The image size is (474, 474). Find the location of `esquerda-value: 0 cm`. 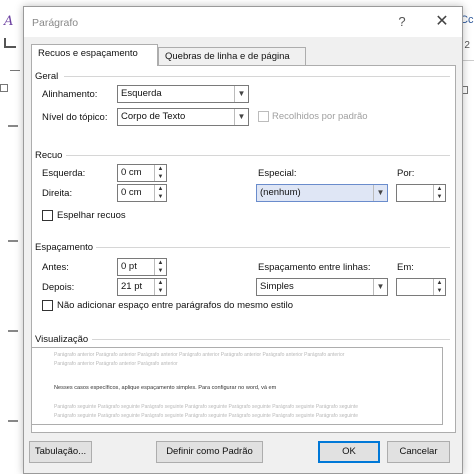

esquerda-value: 0 cm is located at coordinates (131, 172).